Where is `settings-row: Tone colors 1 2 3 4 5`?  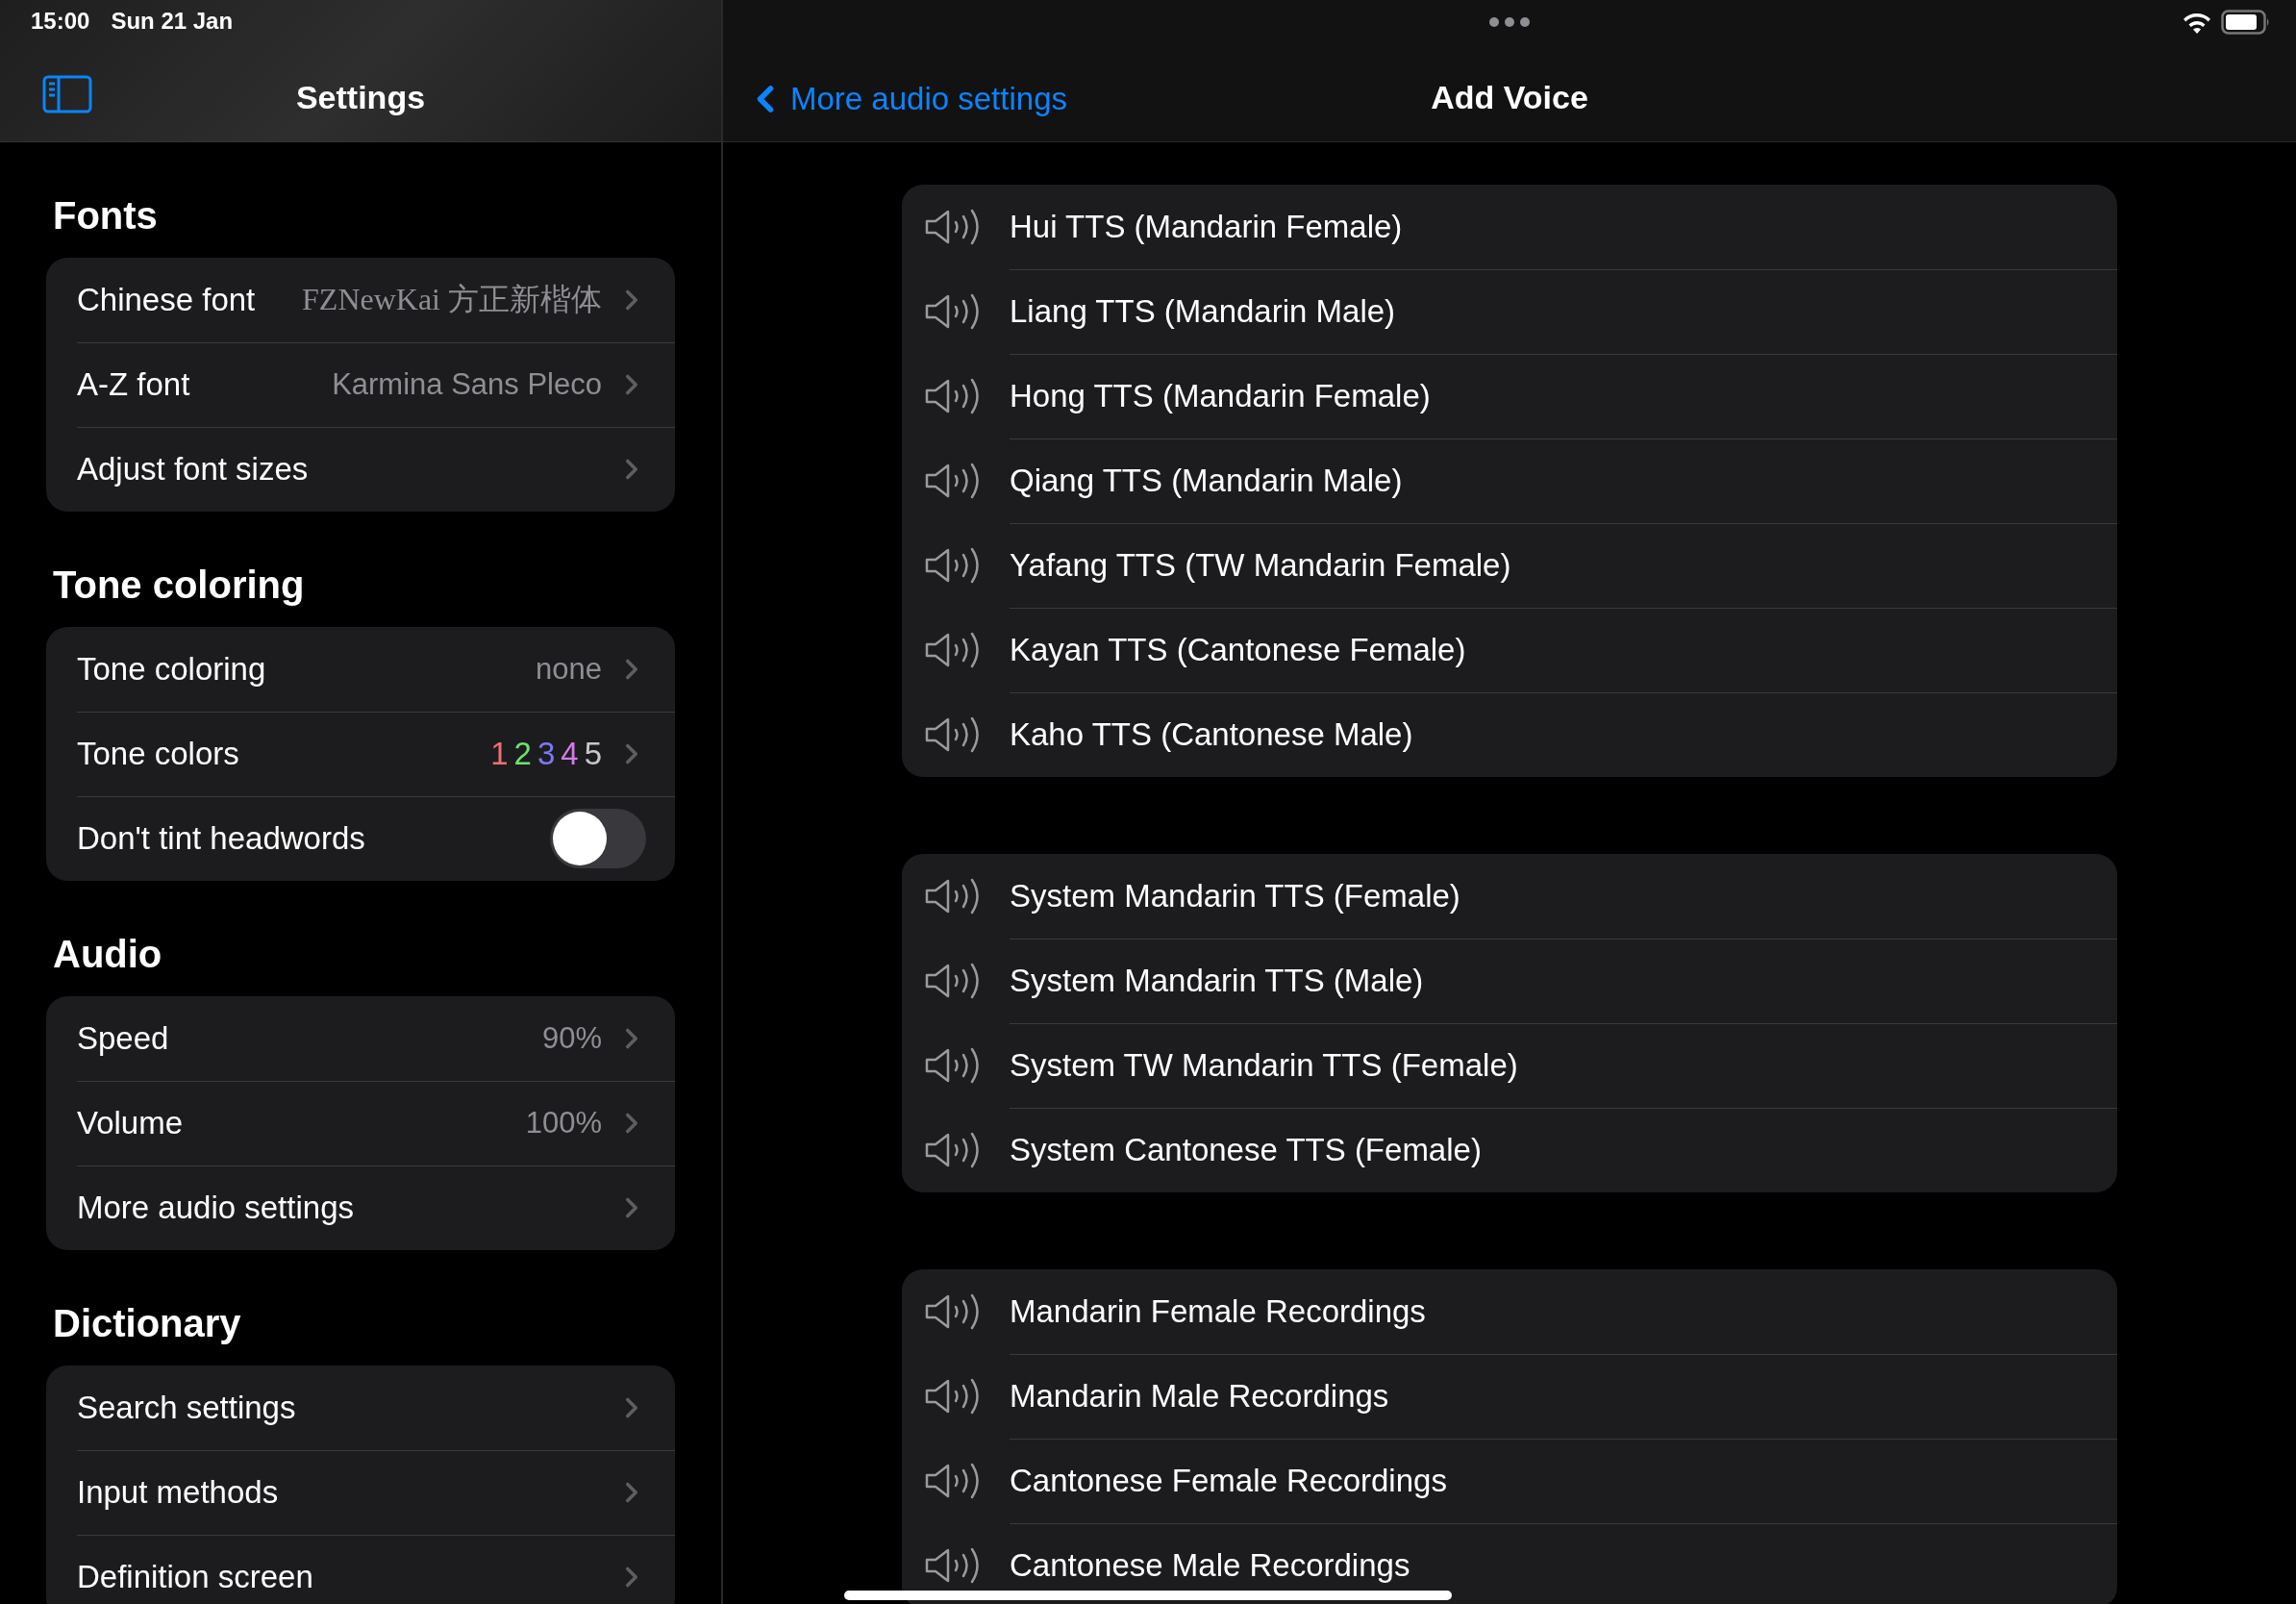
settings-row: Tone colors 1 2 3 4 5 is located at coordinates (360, 754).